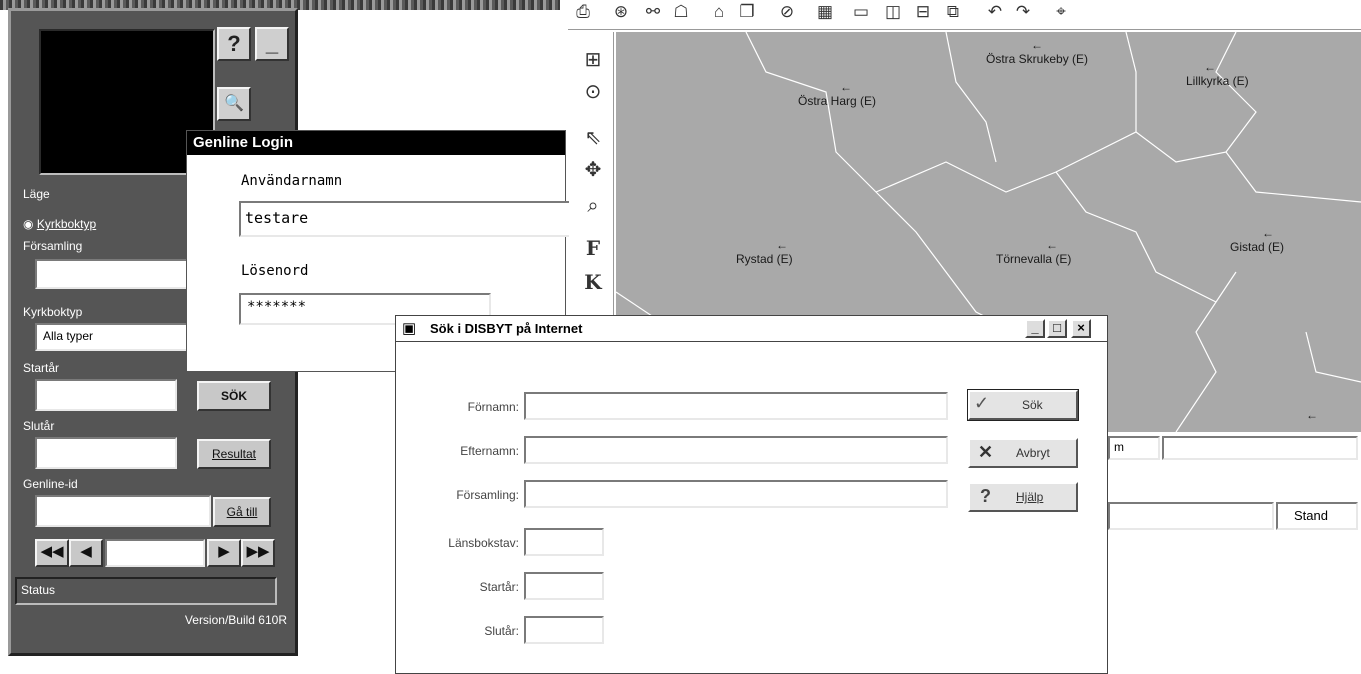  Describe the element at coordinates (995, 13) in the screenshot. I see `undo-icon: ↶` at that location.